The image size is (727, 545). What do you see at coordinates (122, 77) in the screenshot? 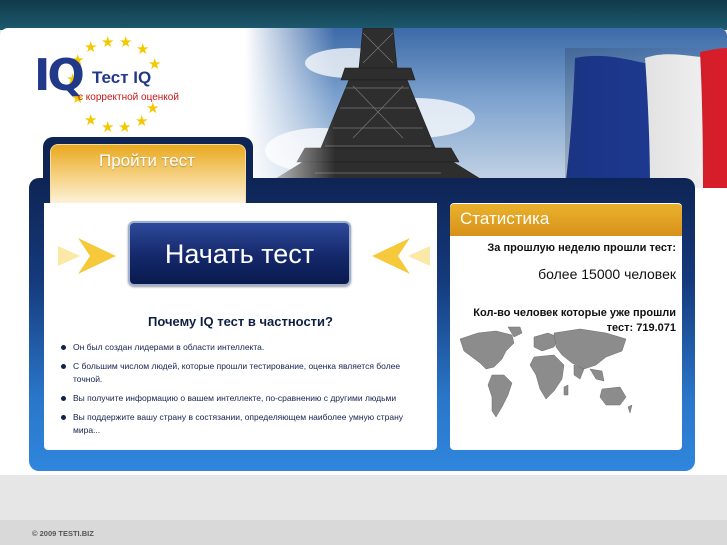
I see `logo-title: Тест IQ` at bounding box center [122, 77].